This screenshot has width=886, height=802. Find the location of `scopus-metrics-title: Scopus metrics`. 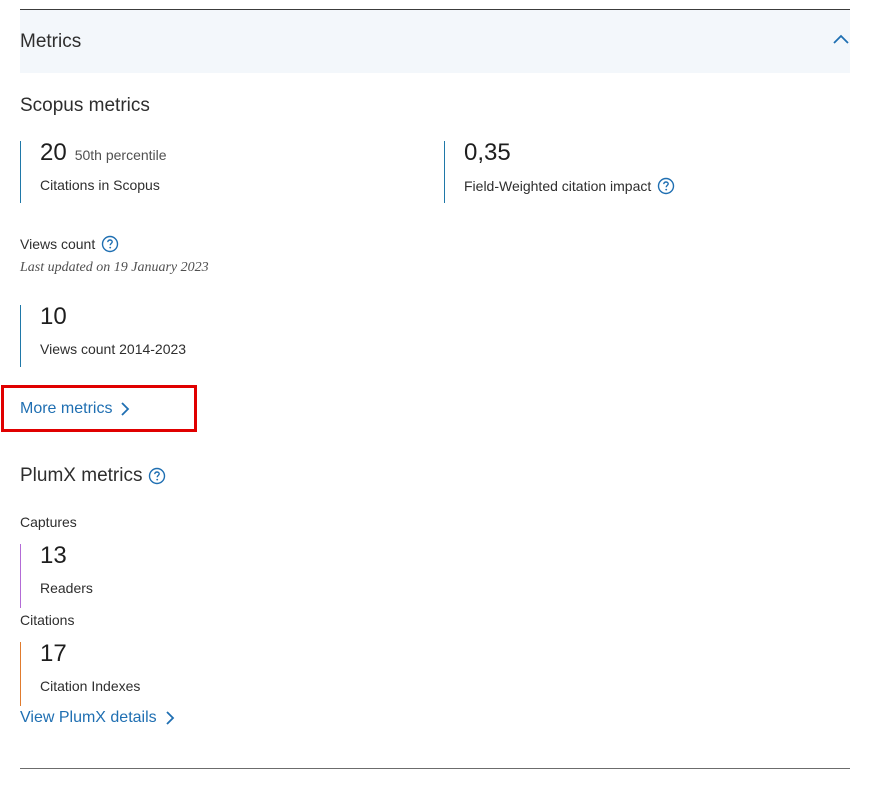

scopus-metrics-title: Scopus metrics is located at coordinates (85, 105).